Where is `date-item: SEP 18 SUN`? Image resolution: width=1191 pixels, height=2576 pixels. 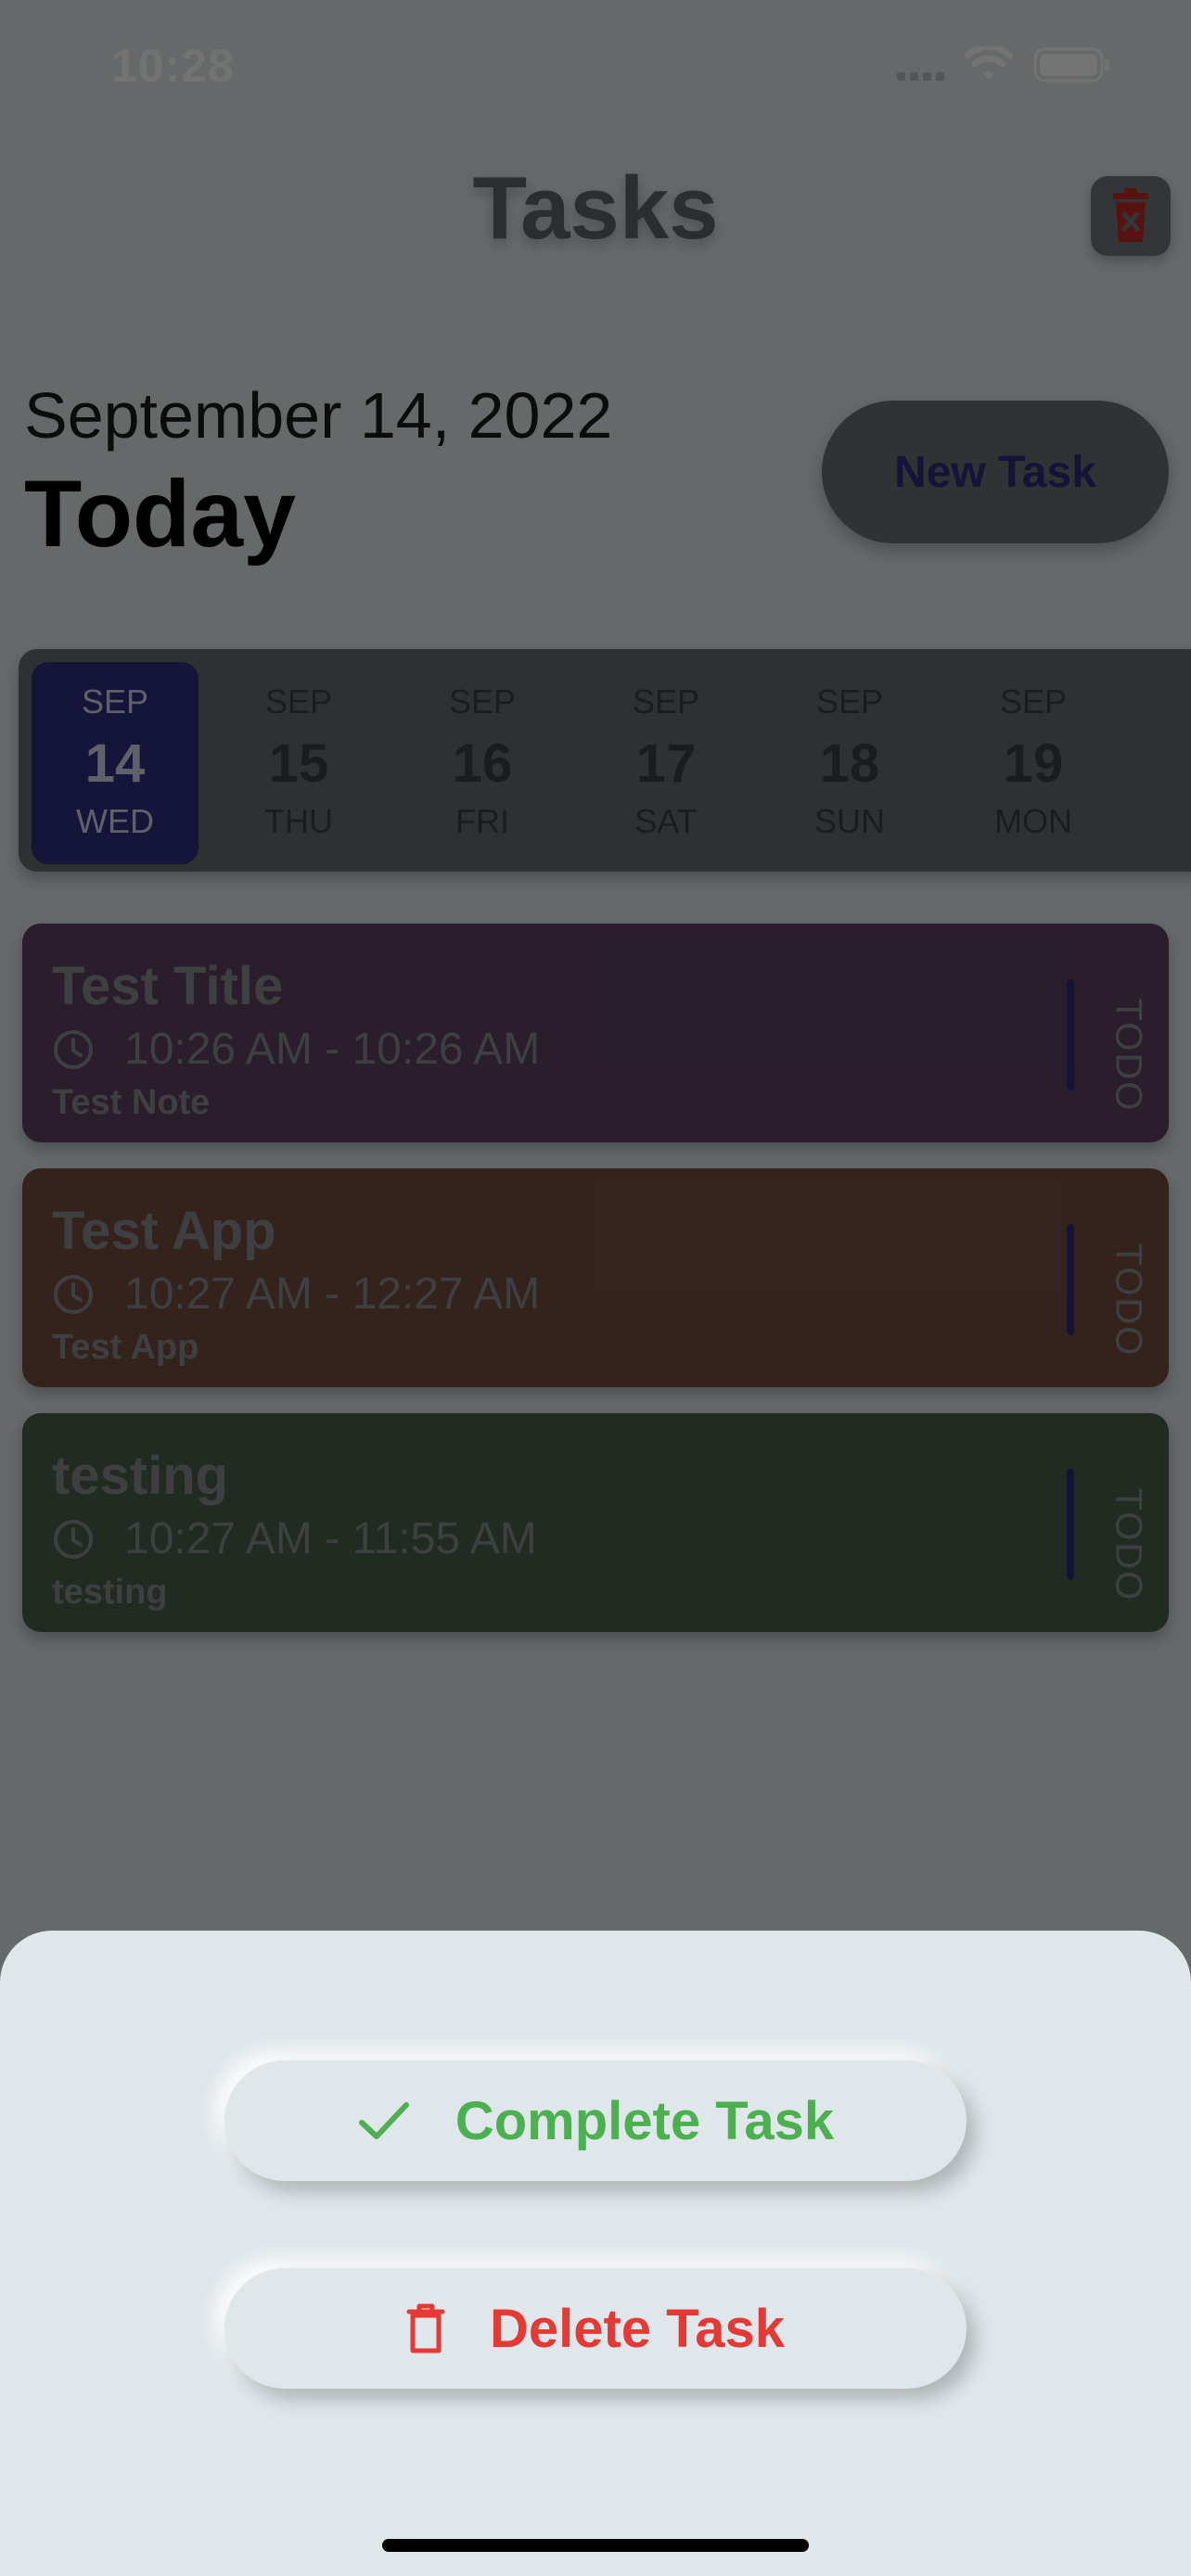 date-item: SEP 18 SUN is located at coordinates (849, 763).